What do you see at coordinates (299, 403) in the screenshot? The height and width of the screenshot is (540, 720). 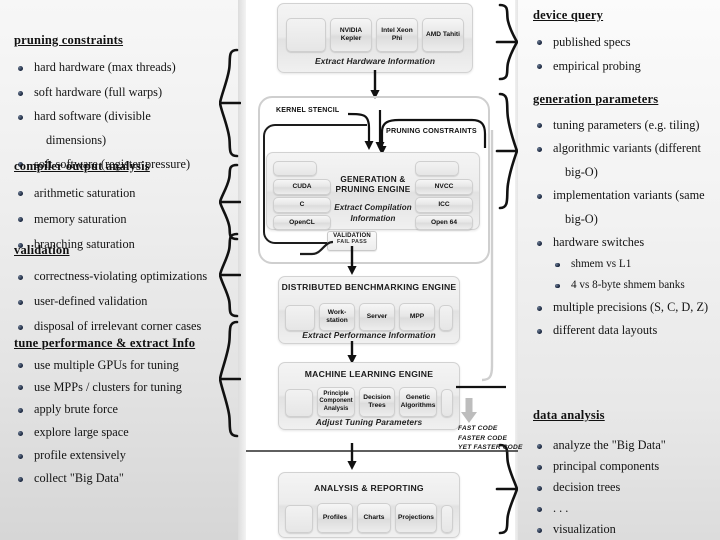 I see `ml-chip-ghost-left: ·` at bounding box center [299, 403].